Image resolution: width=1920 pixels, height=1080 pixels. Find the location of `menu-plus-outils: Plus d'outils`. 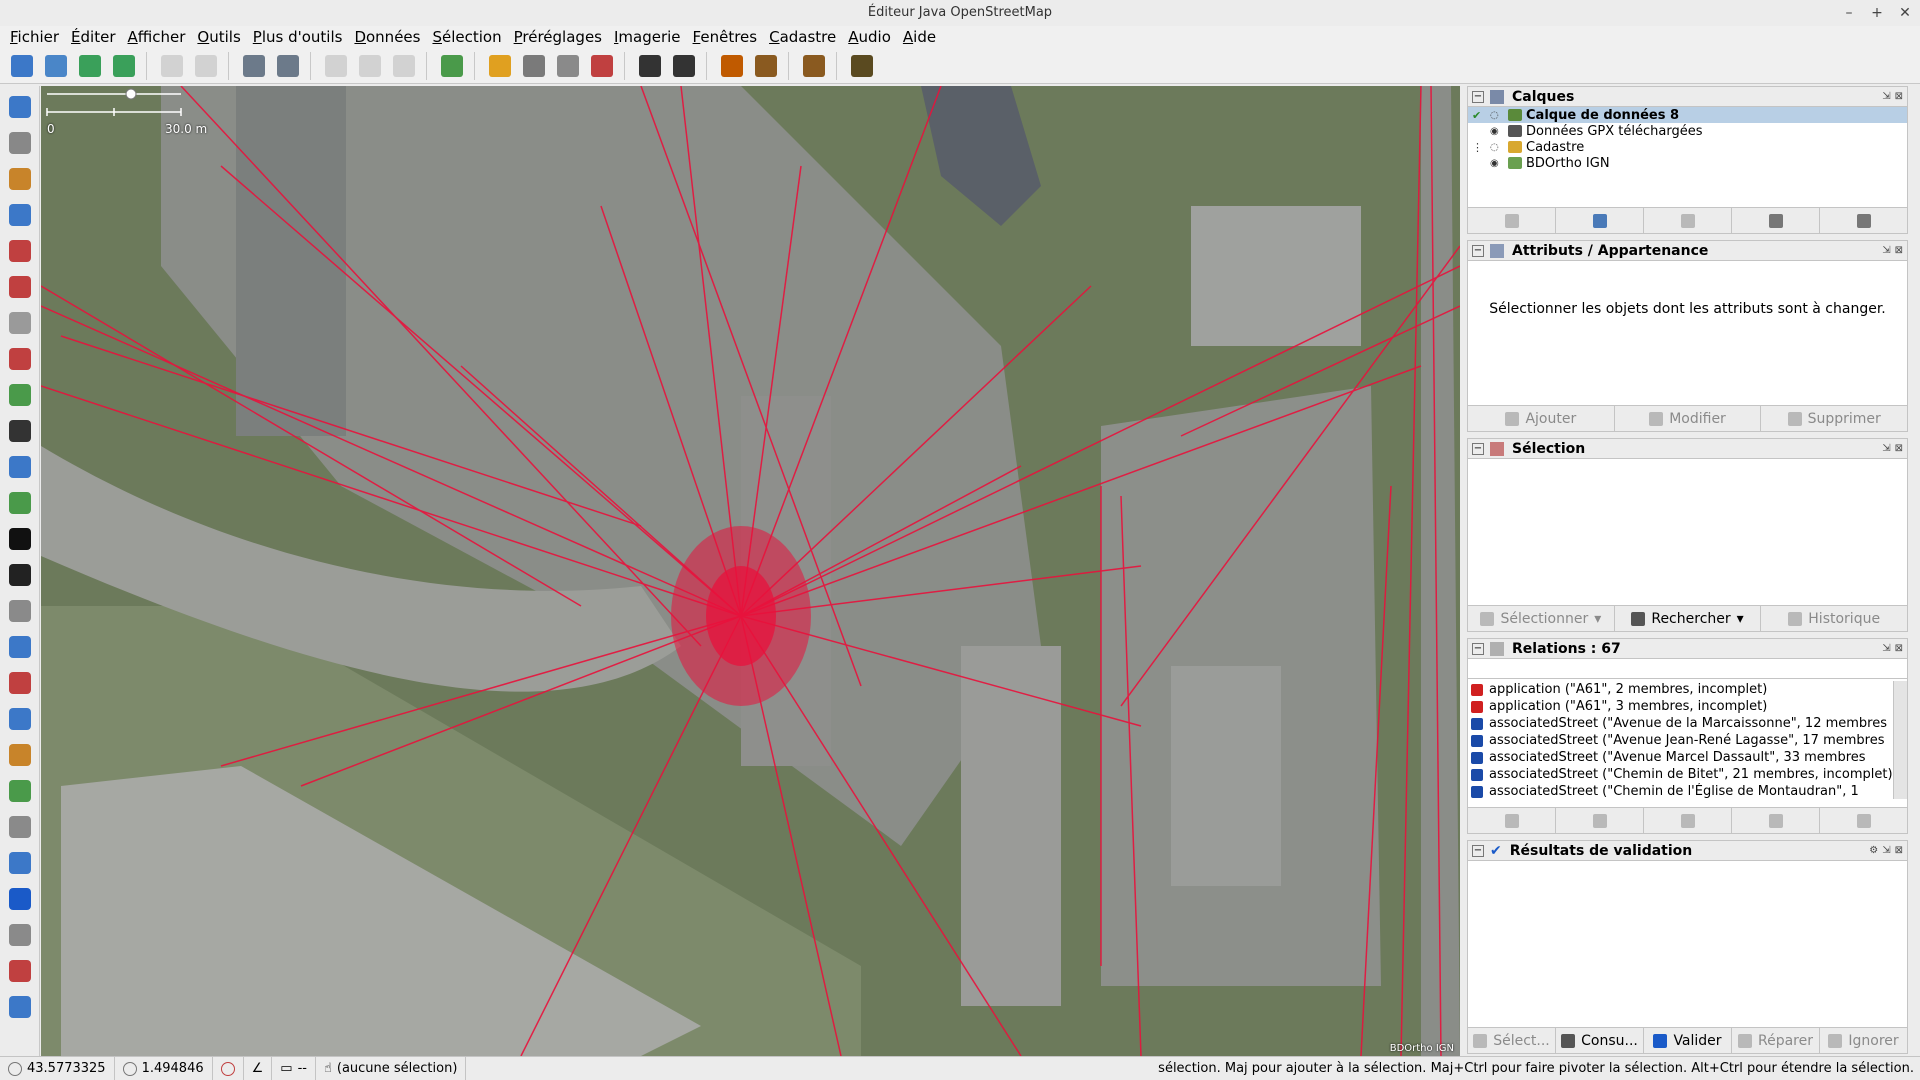

menu-plus-outils: Plus d'outils is located at coordinates (298, 37).